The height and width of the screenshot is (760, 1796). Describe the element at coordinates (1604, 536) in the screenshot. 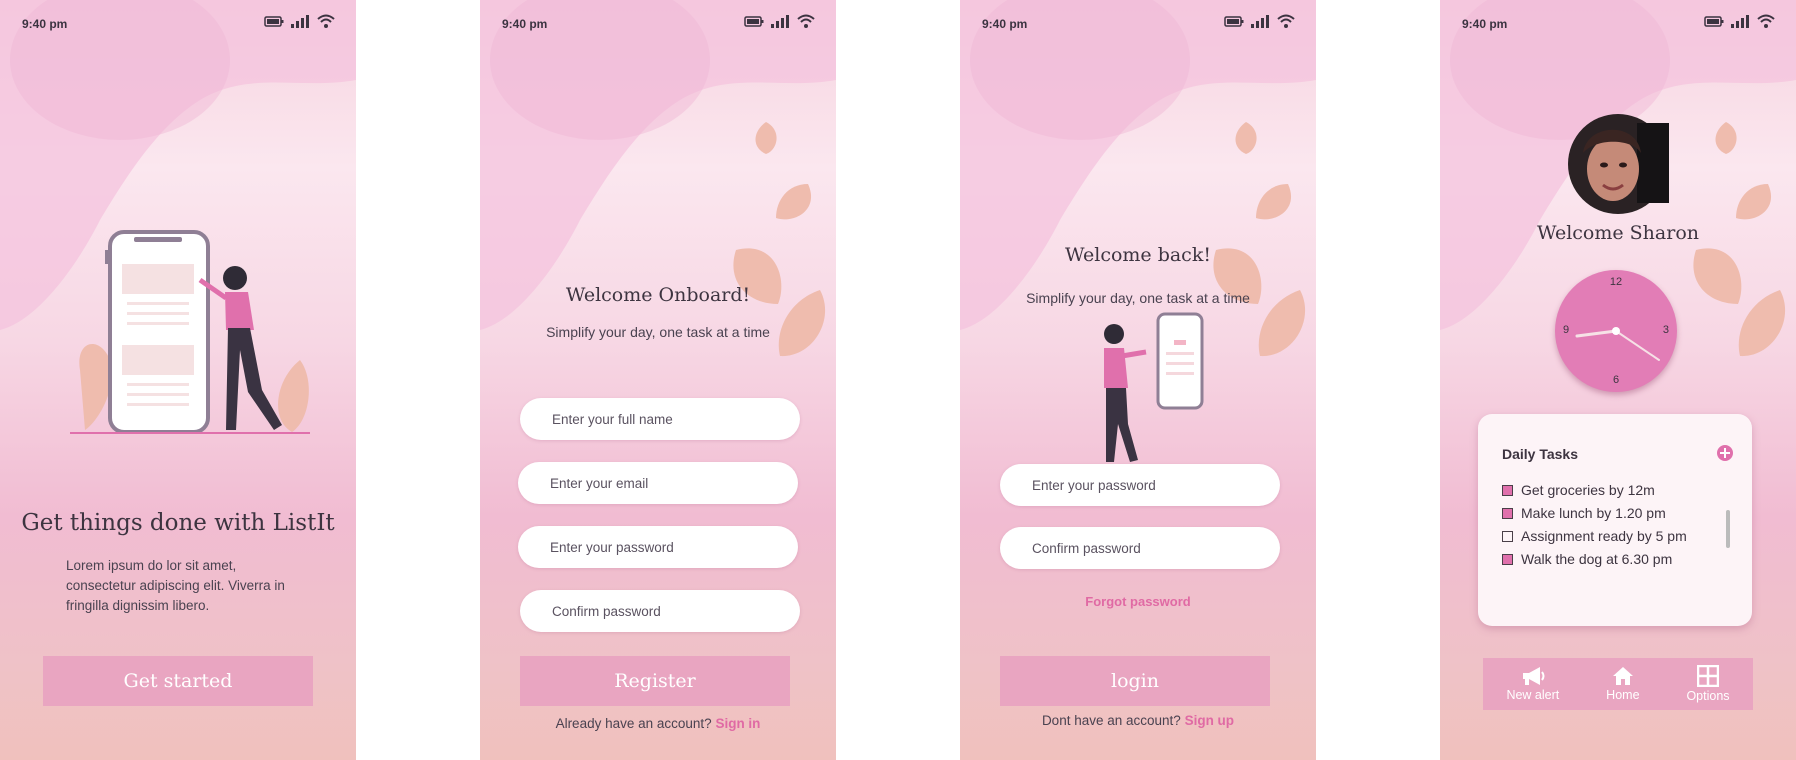

I see `task-label: Assignment ready by 5 pm` at that location.